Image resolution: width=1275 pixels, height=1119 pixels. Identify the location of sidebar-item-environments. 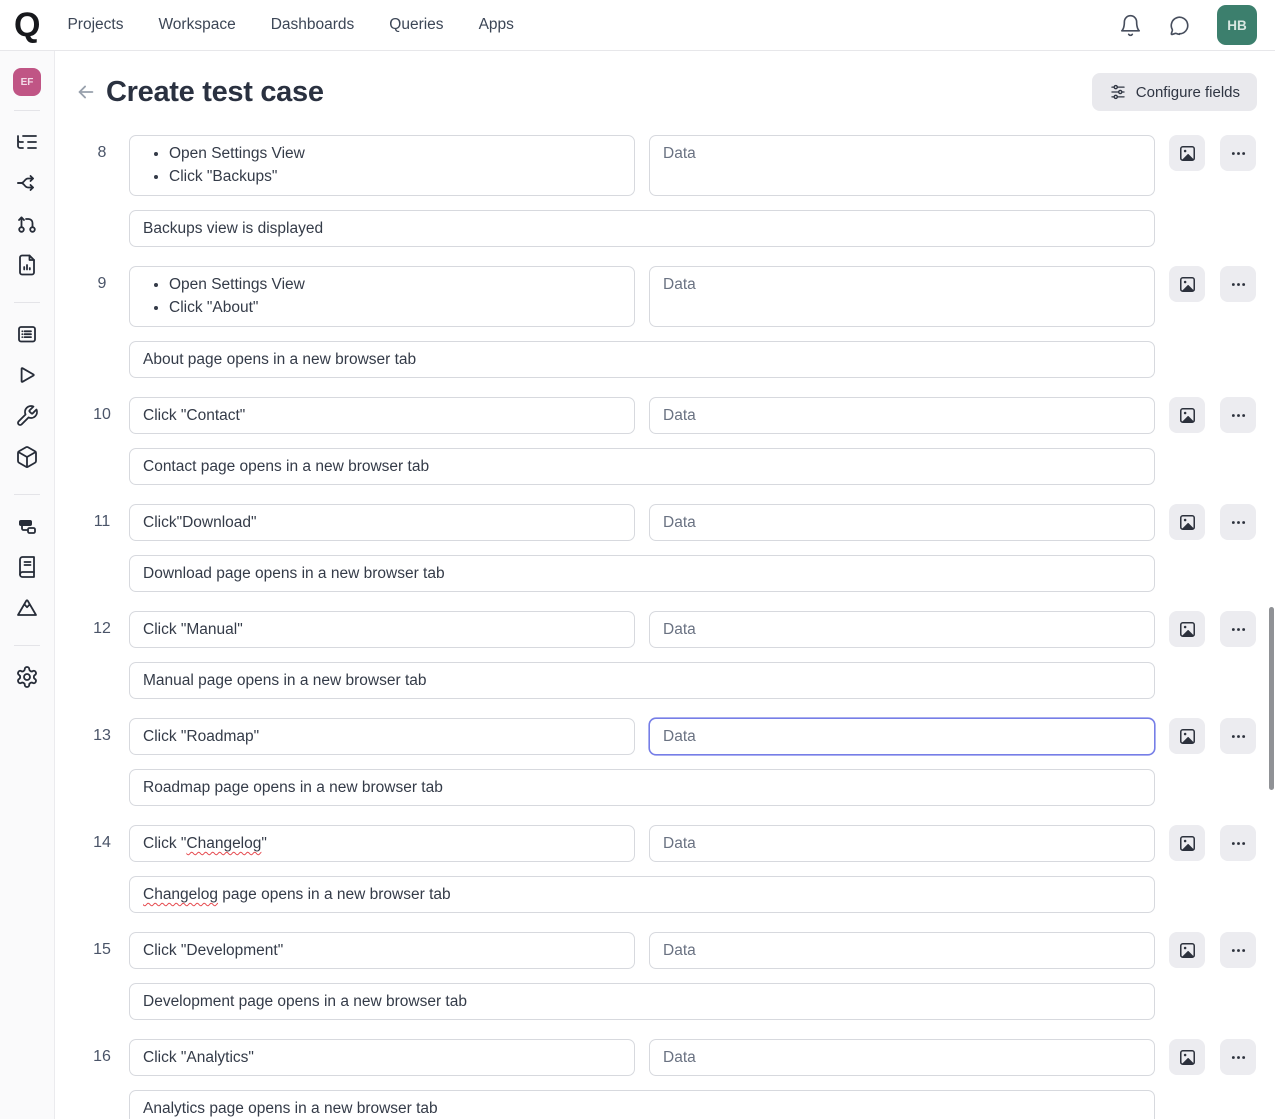
(27, 457).